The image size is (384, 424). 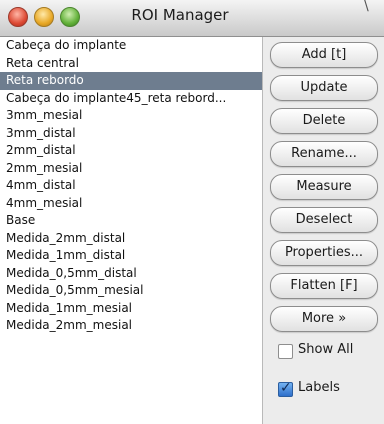 I want to click on measure-button: Measure, so click(x=324, y=187).